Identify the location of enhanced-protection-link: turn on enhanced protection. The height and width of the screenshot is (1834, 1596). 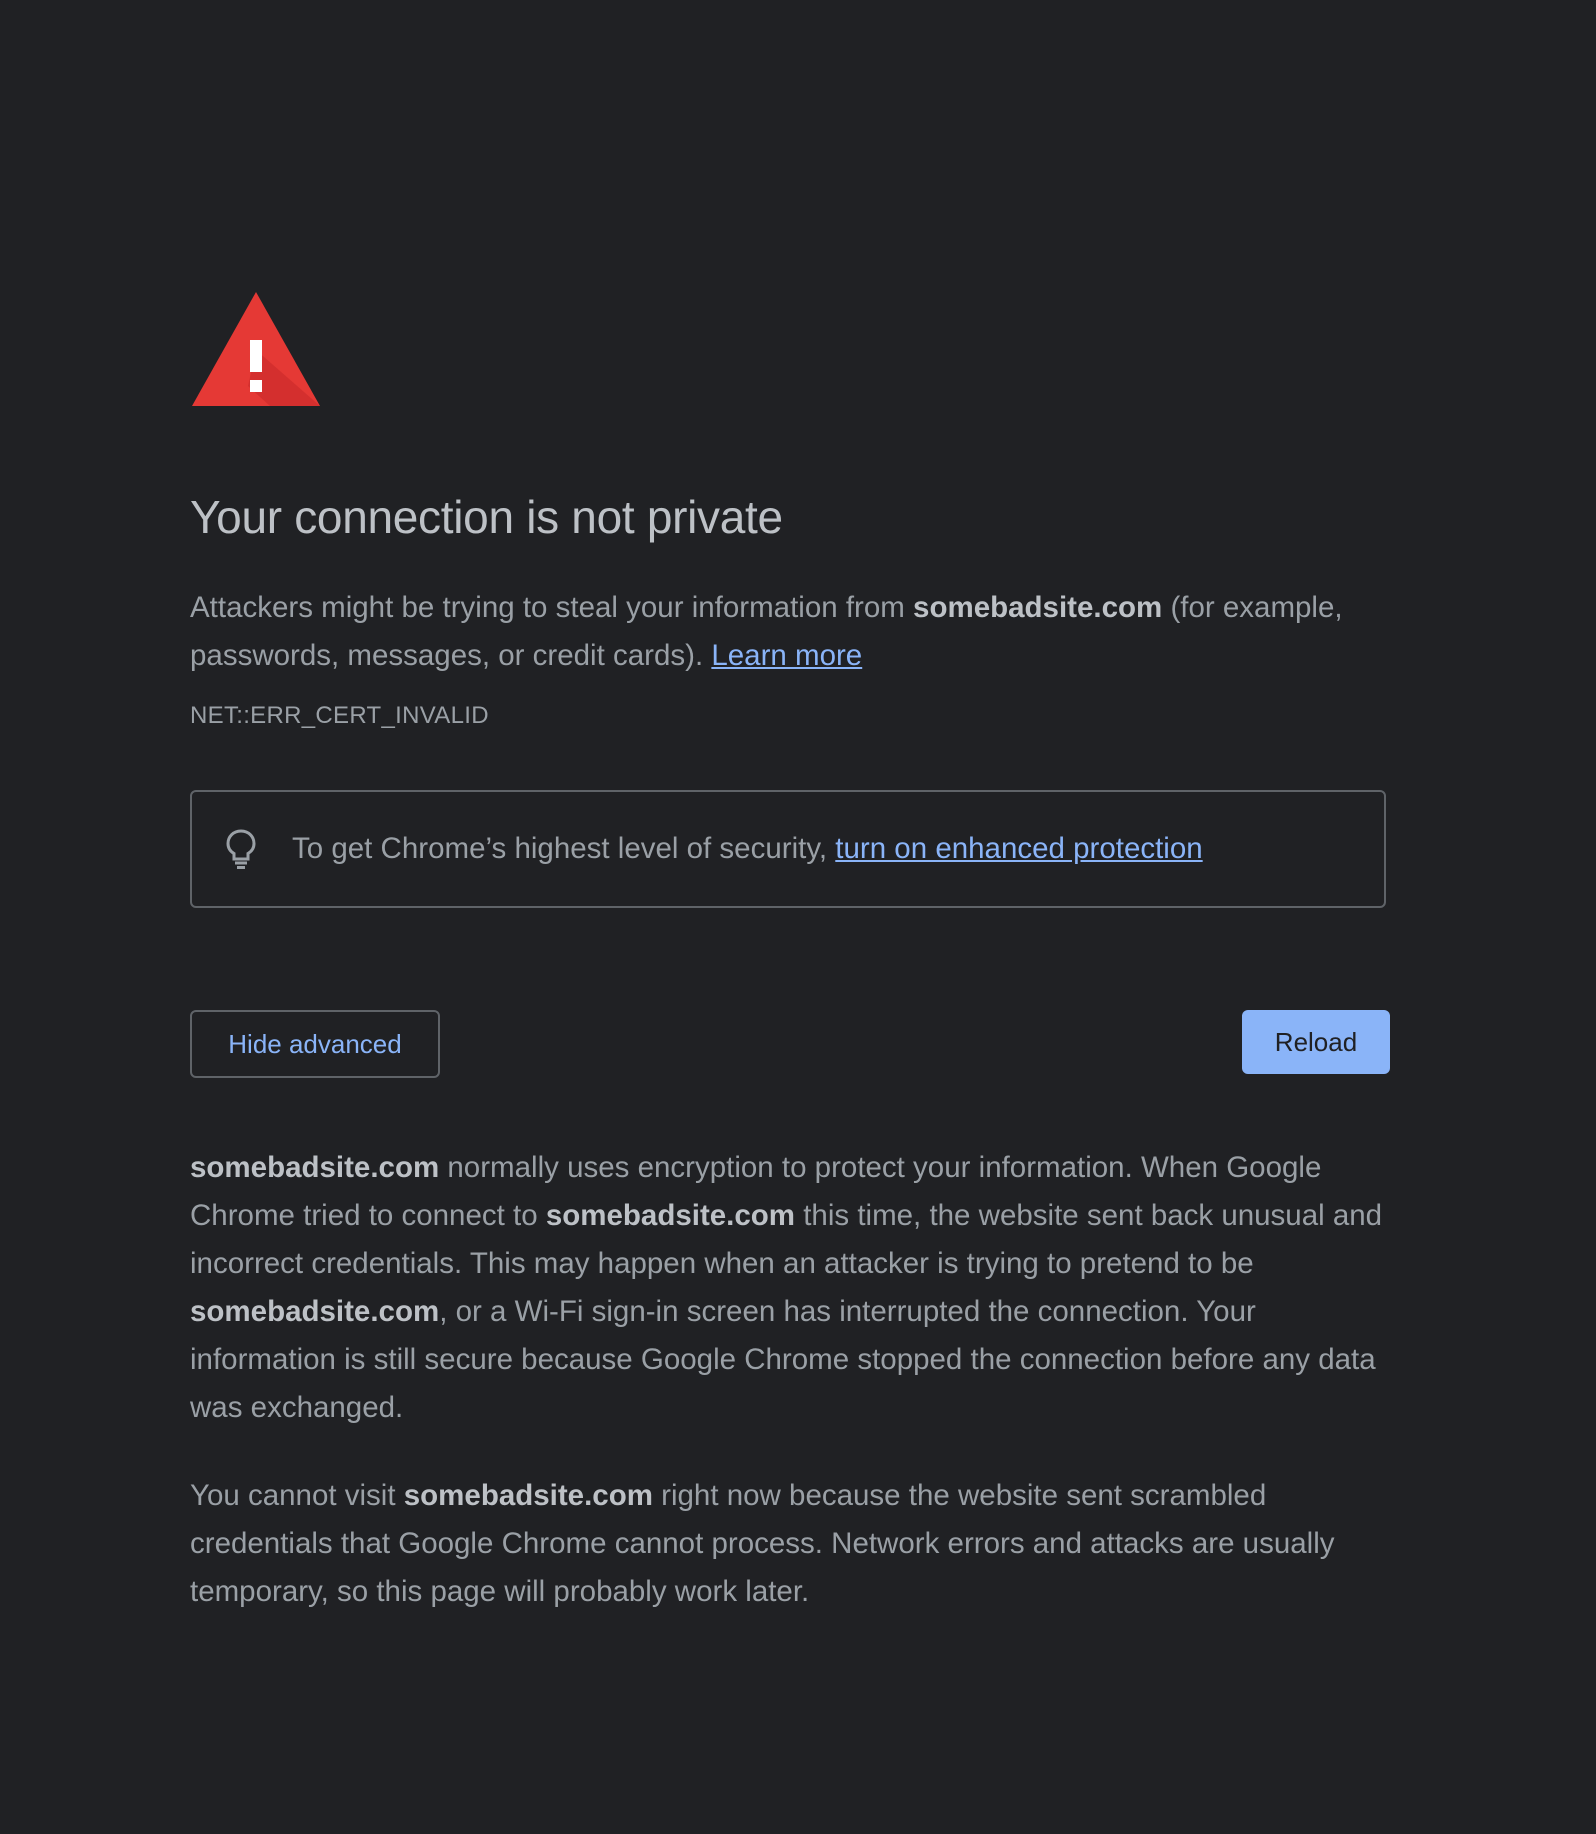
(1018, 848).